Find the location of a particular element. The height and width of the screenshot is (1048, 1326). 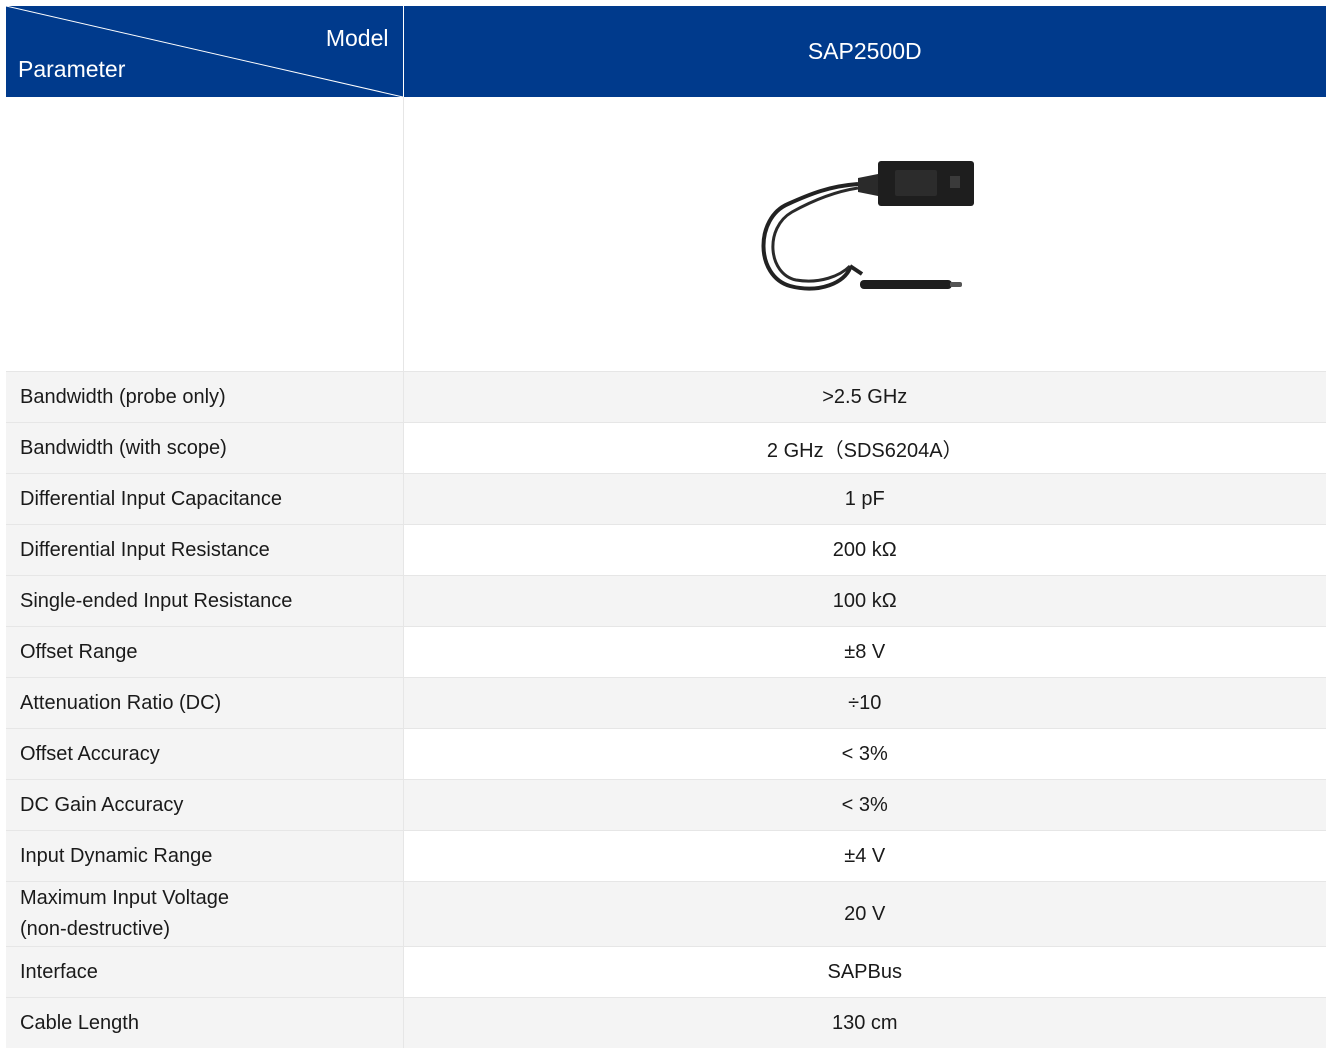

table-row: Offset Range ±8 V is located at coordinates (666, 652).